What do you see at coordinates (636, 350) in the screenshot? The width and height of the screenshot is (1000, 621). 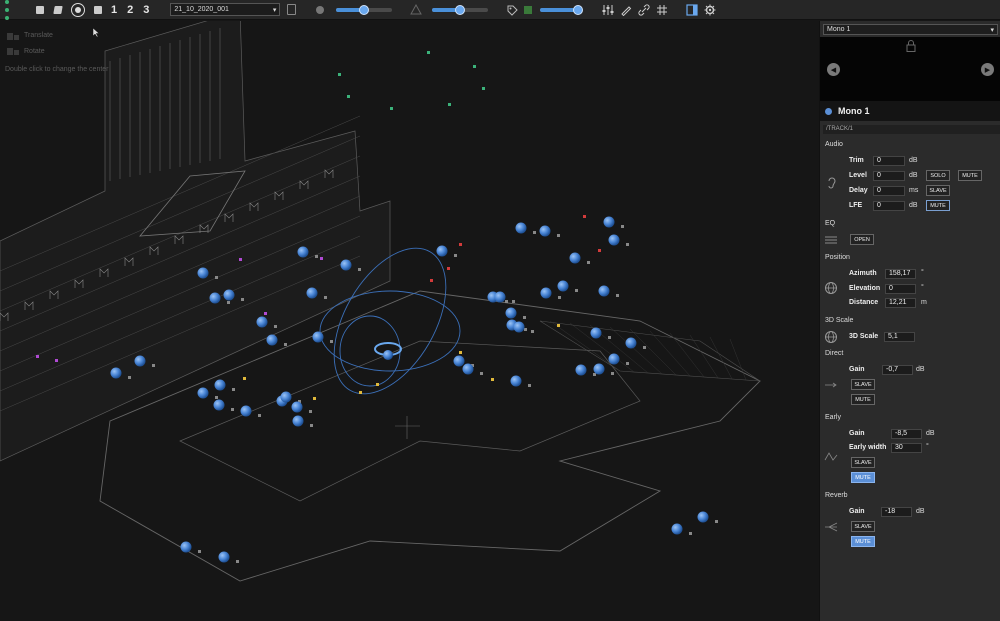 I see `grid-hatch-line` at bounding box center [636, 350].